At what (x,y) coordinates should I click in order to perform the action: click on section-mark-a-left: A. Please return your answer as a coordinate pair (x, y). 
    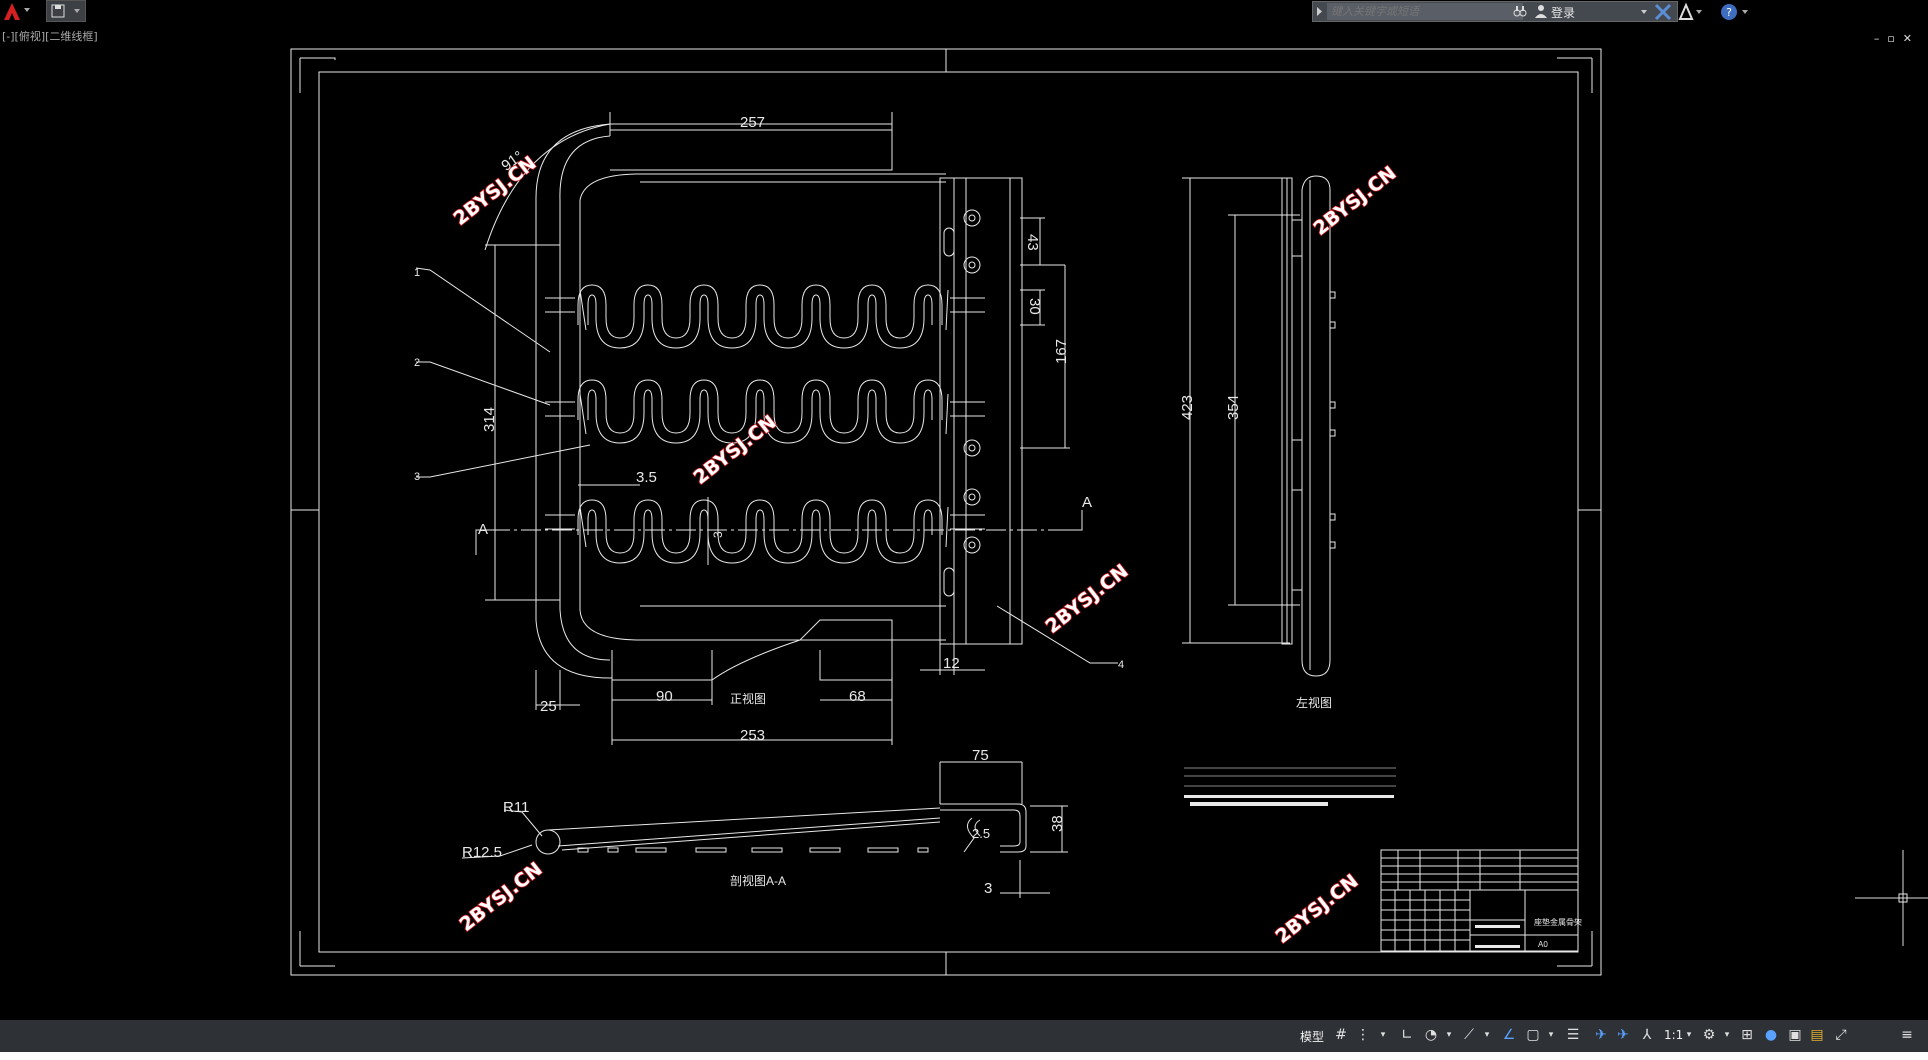
    Looking at the image, I should click on (483, 529).